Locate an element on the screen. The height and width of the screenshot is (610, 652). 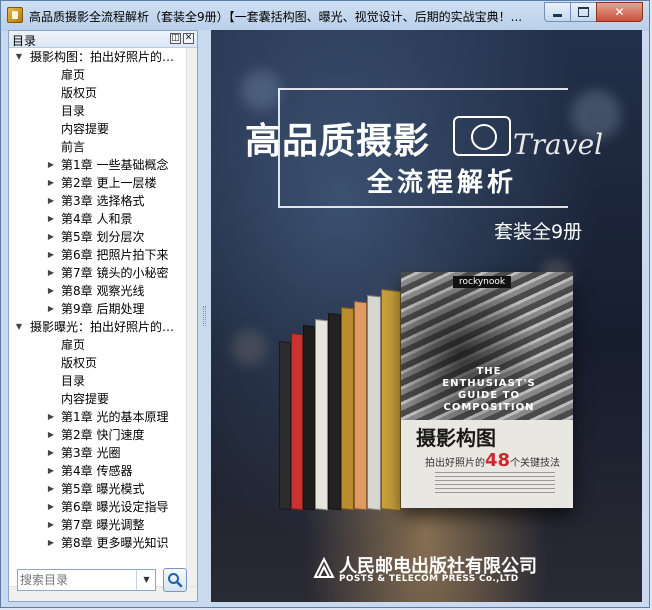
toc-item-label: 第7章 曝光调整 is located at coordinates (103, 525).